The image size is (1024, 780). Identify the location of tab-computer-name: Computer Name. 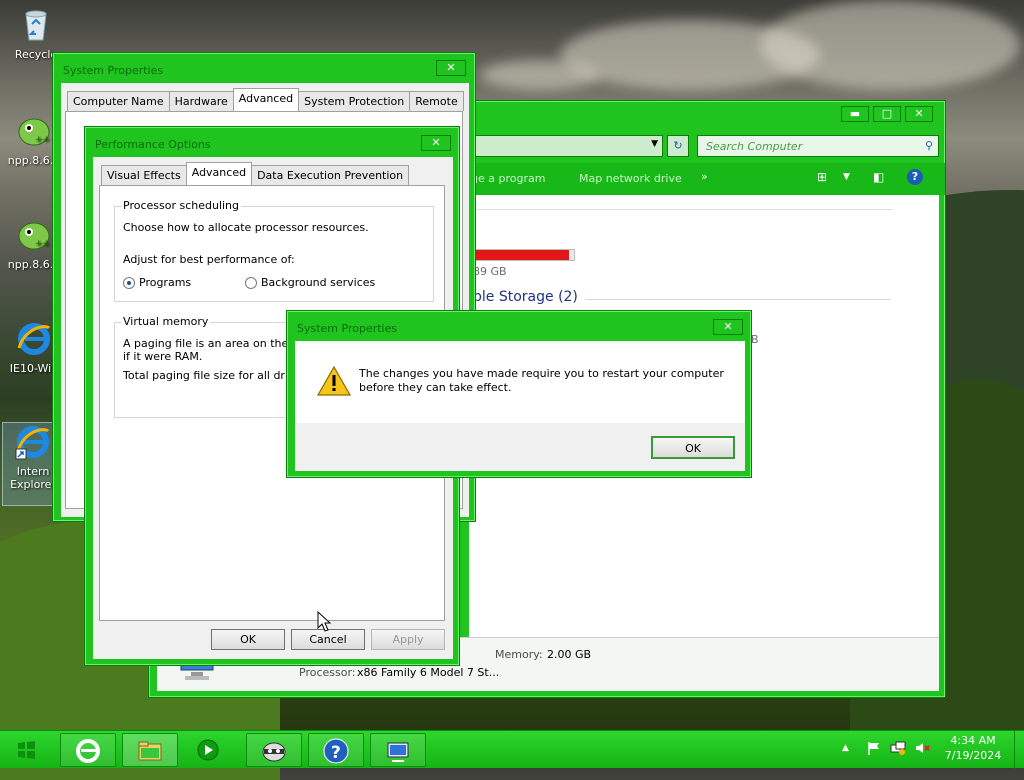
(118, 101).